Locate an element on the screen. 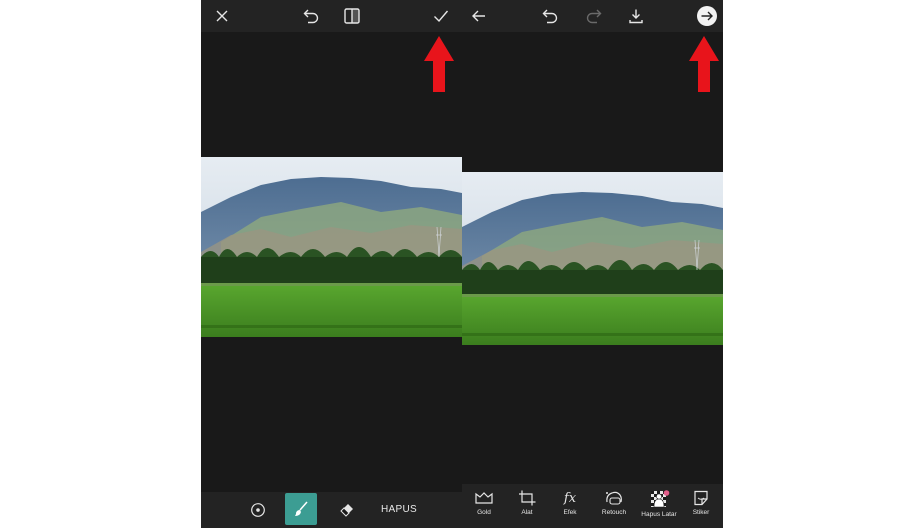  tool-hapus-latar-button: Hapus Latar is located at coordinates (659, 504).